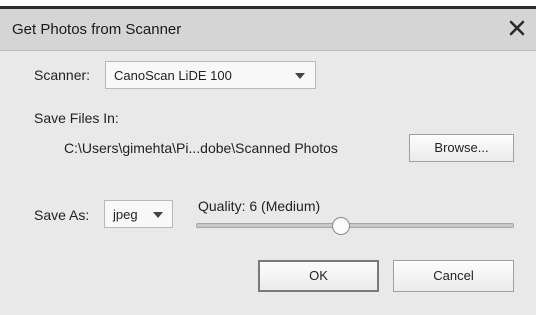 The width and height of the screenshot is (536, 315). I want to click on scanner-select: CanoScan LiDE 100, so click(210, 75).